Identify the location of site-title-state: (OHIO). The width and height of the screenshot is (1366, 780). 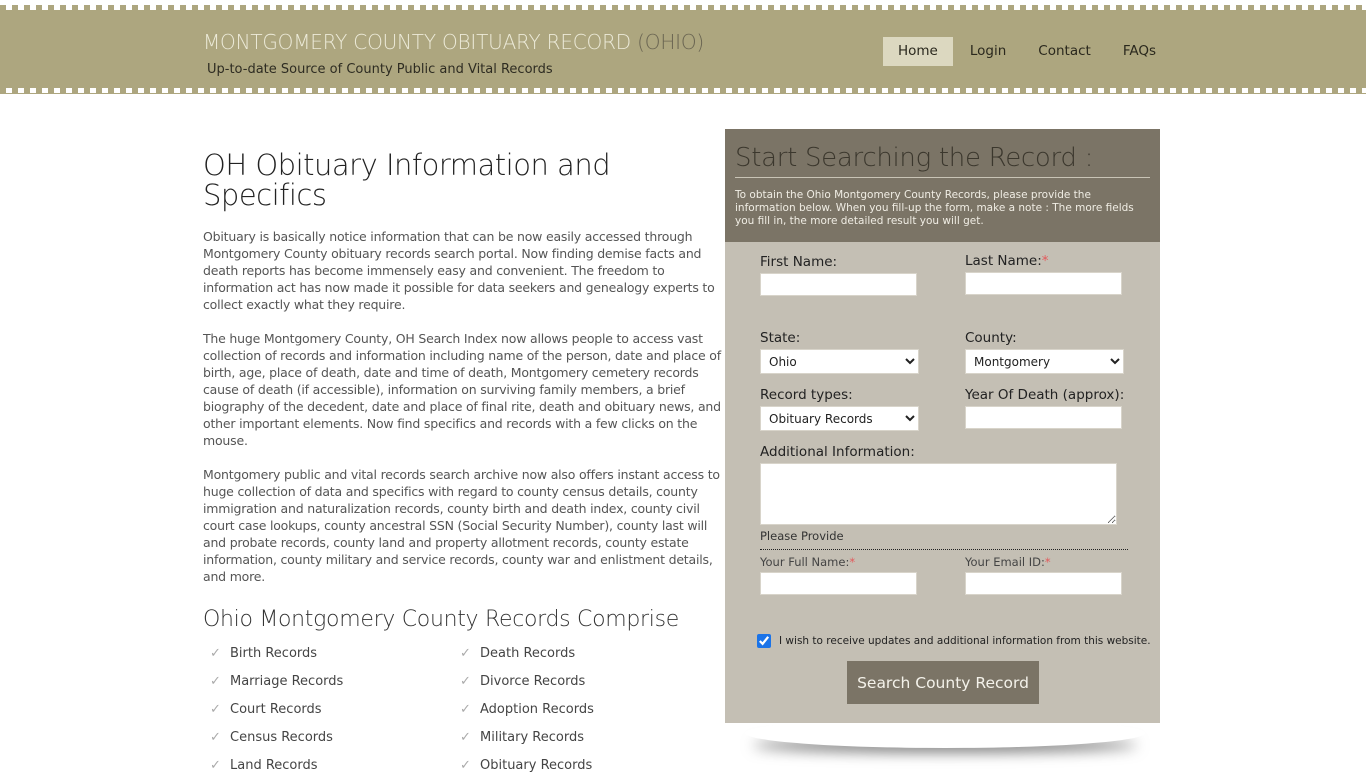
(670, 42).